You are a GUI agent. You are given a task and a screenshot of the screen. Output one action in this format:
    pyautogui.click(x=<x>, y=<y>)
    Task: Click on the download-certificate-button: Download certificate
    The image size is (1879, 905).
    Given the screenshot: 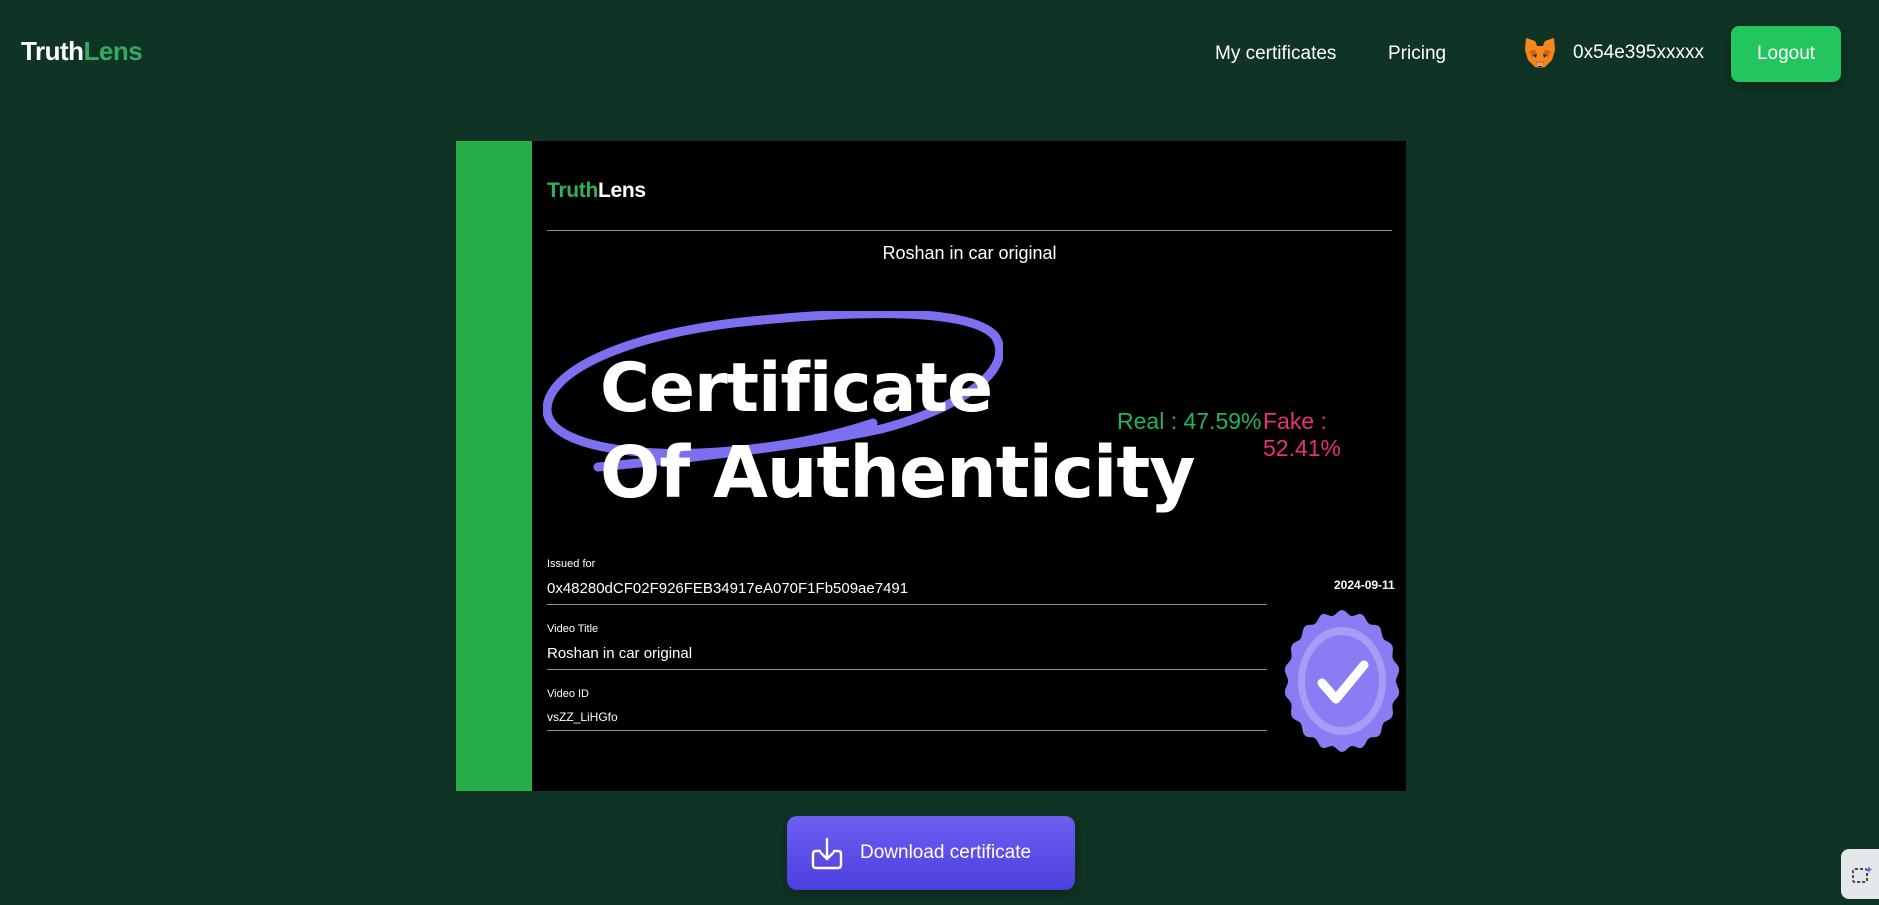 What is the action you would take?
    pyautogui.click(x=931, y=853)
    